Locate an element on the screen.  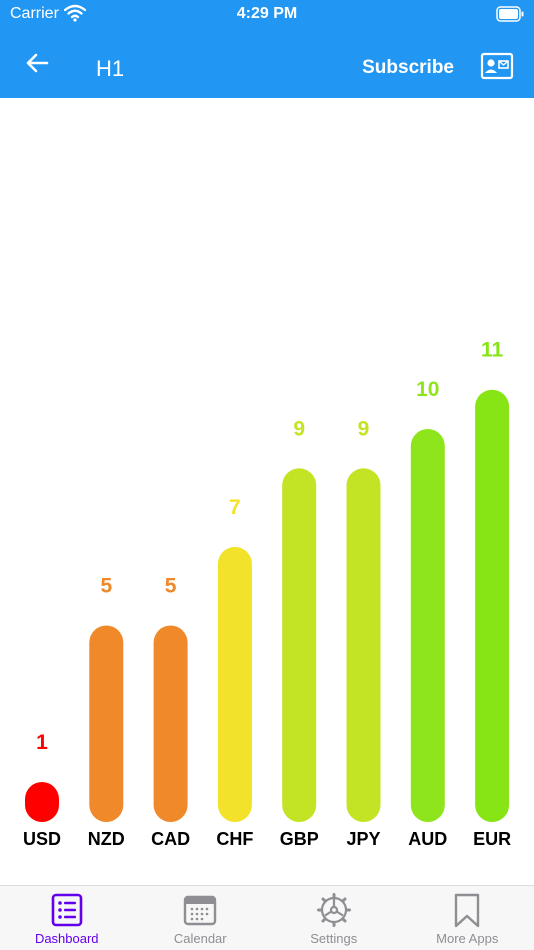
category-label-nzd: NZD is located at coordinates (106, 839).